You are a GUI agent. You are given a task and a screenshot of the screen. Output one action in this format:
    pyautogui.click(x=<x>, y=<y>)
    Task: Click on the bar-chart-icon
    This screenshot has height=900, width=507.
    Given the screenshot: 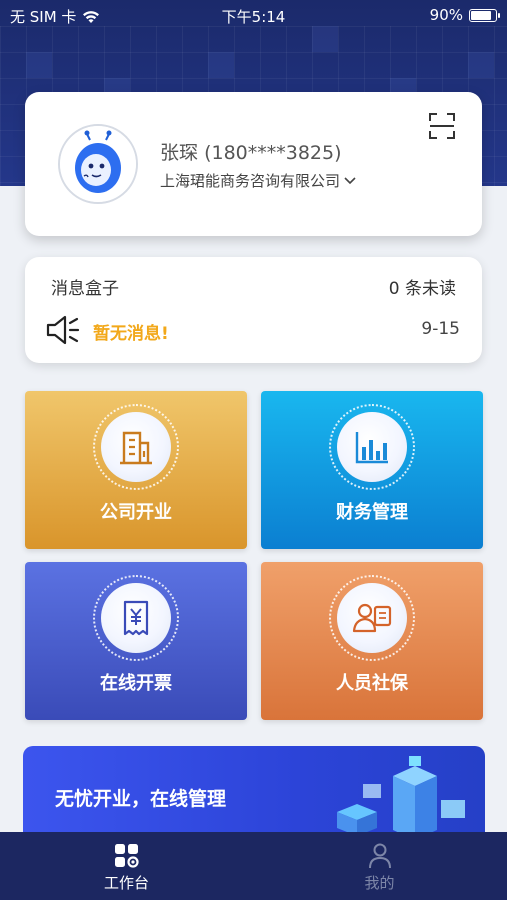 What is the action you would take?
    pyautogui.click(x=371, y=448)
    